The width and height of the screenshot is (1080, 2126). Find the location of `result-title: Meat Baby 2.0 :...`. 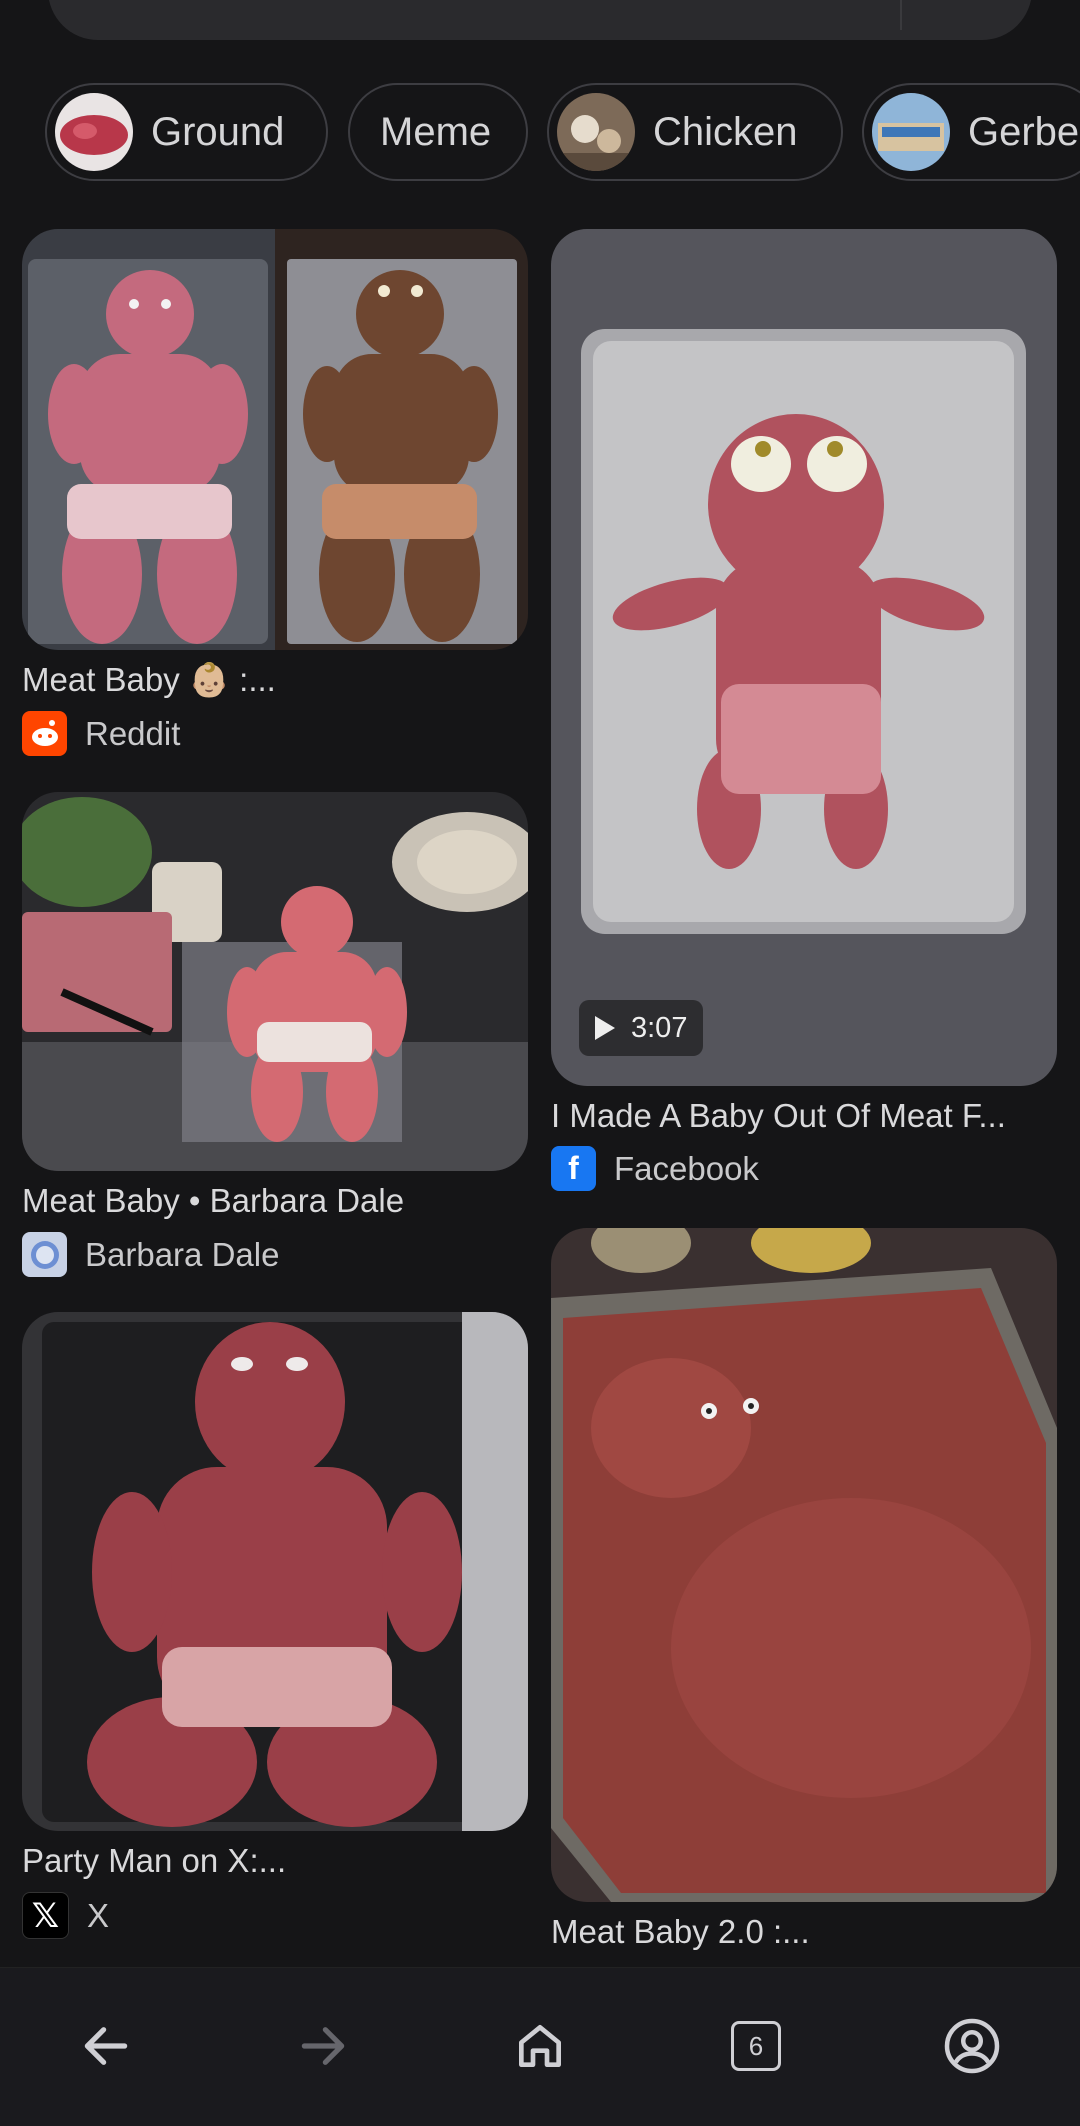

result-title: Meat Baby 2.0 :... is located at coordinates (680, 1932).